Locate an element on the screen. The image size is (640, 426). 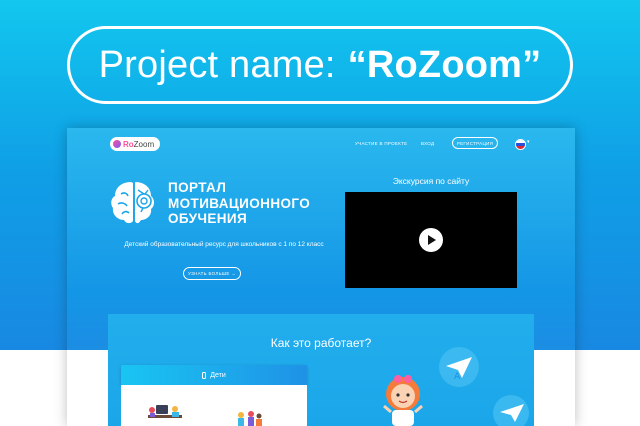
portal-title-line: МОТИВАЦИОННОГО is located at coordinates (239, 203).